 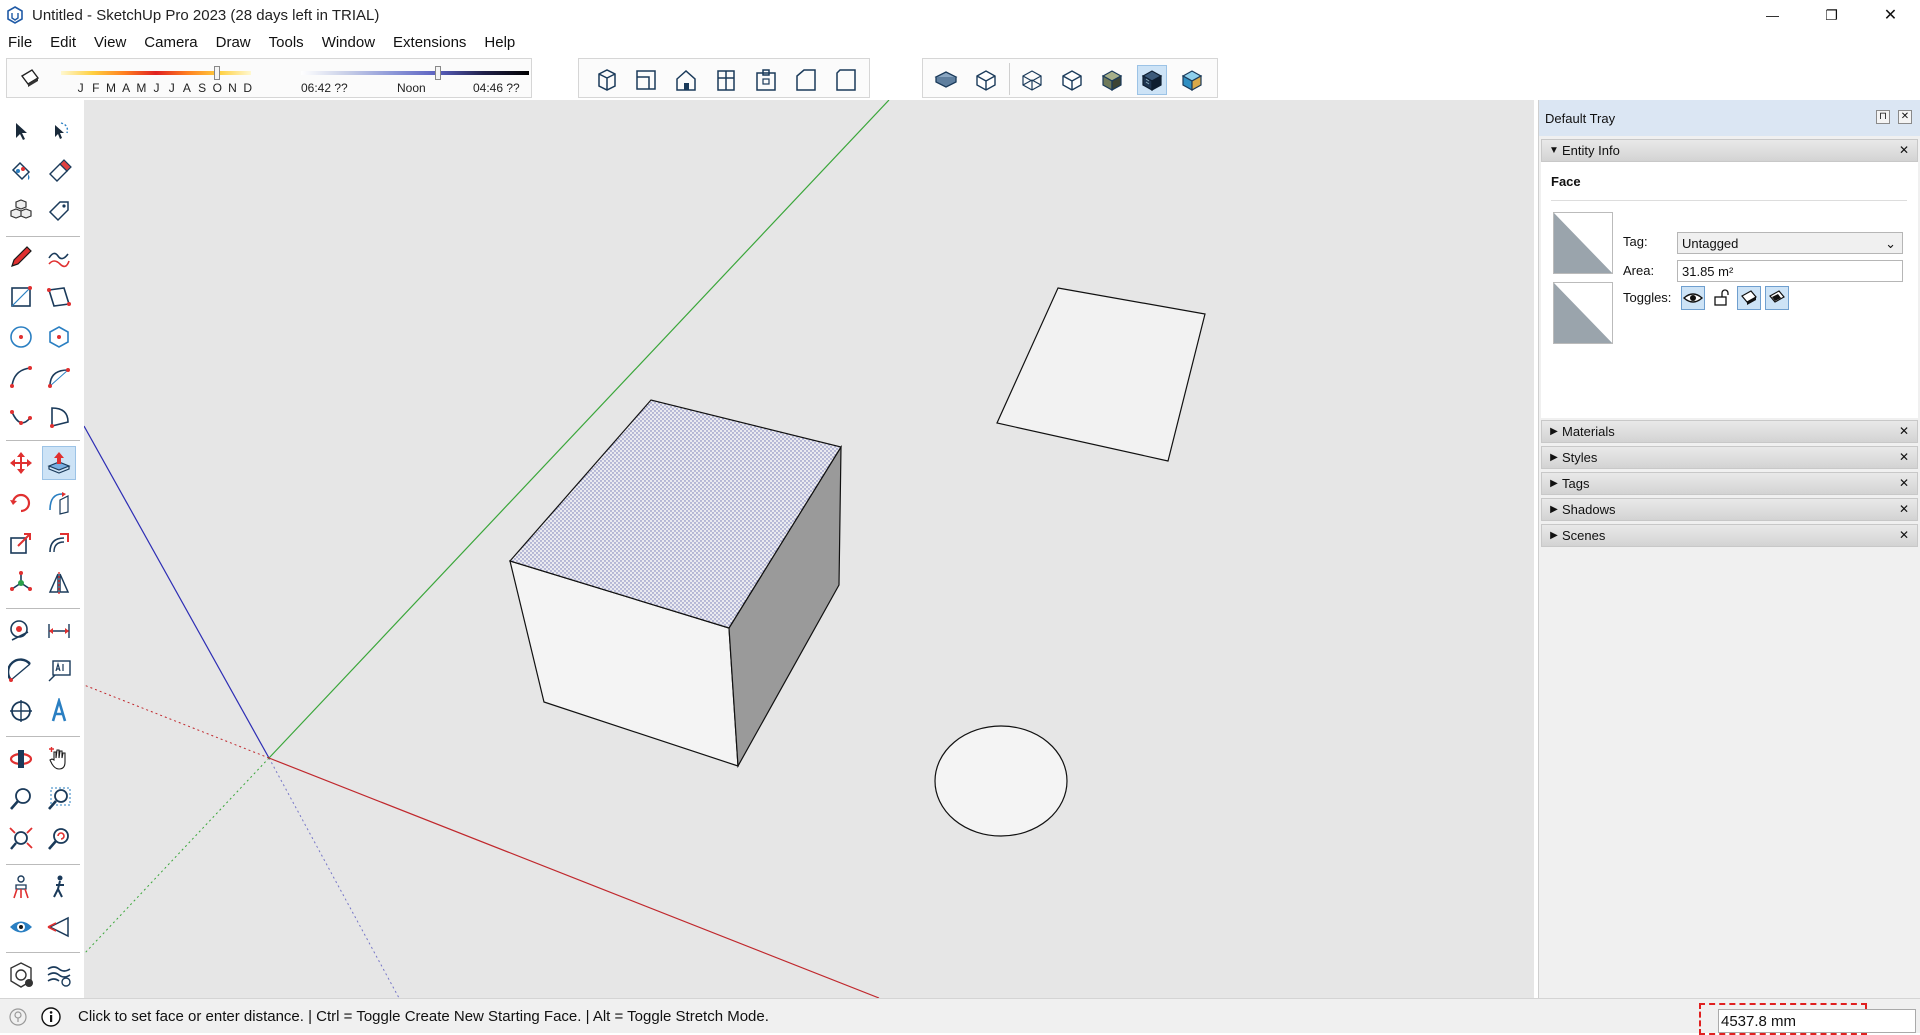 I want to click on axes-tool-button, so click(x=21, y=711).